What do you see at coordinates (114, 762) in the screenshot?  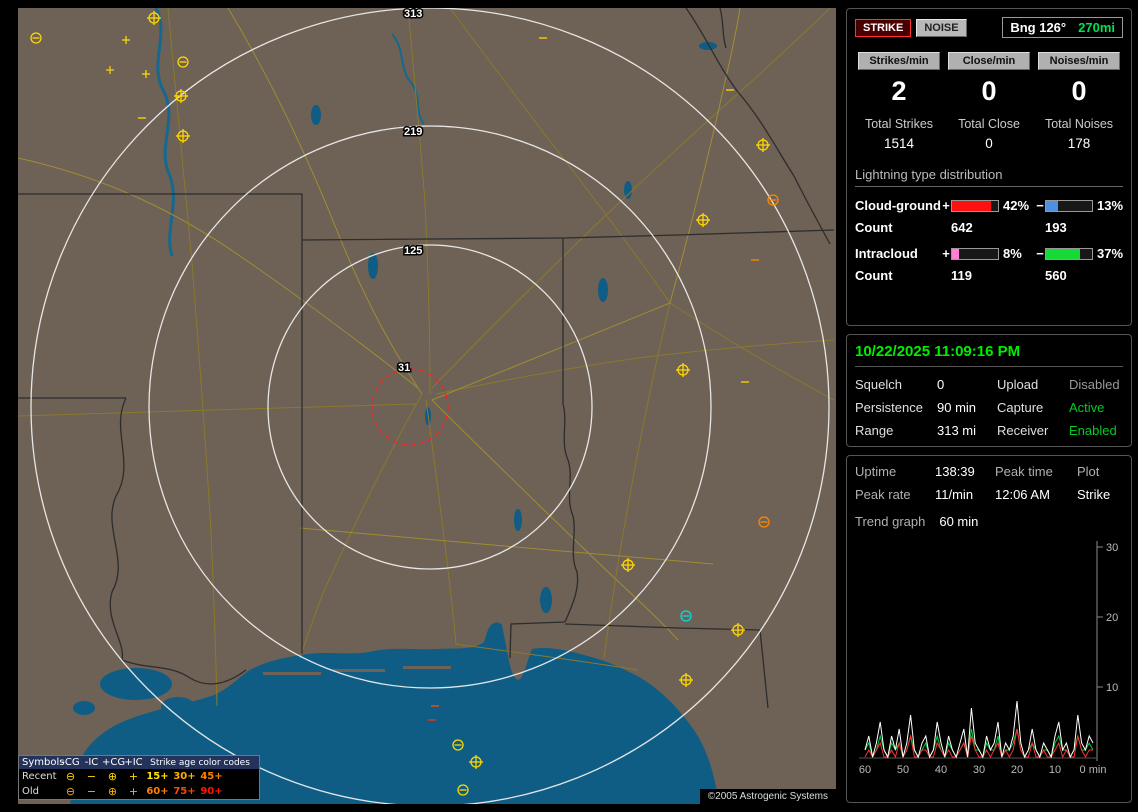 I see `legend-col-pos-cg: +CG` at bounding box center [114, 762].